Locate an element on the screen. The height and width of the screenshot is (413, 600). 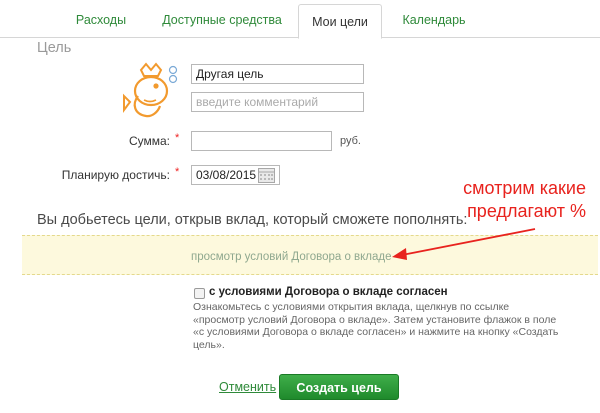
currency-unit: руб. is located at coordinates (350, 141).